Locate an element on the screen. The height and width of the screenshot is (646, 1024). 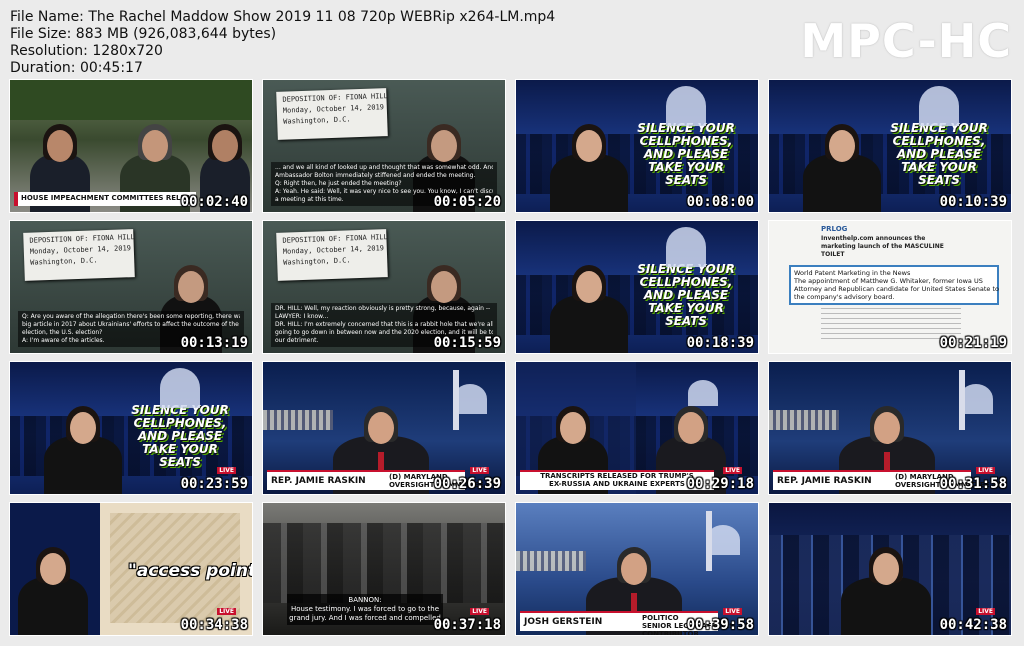
video-thumbnail: "access point" LIVE 00:34:38 is located at coordinates (131, 569).